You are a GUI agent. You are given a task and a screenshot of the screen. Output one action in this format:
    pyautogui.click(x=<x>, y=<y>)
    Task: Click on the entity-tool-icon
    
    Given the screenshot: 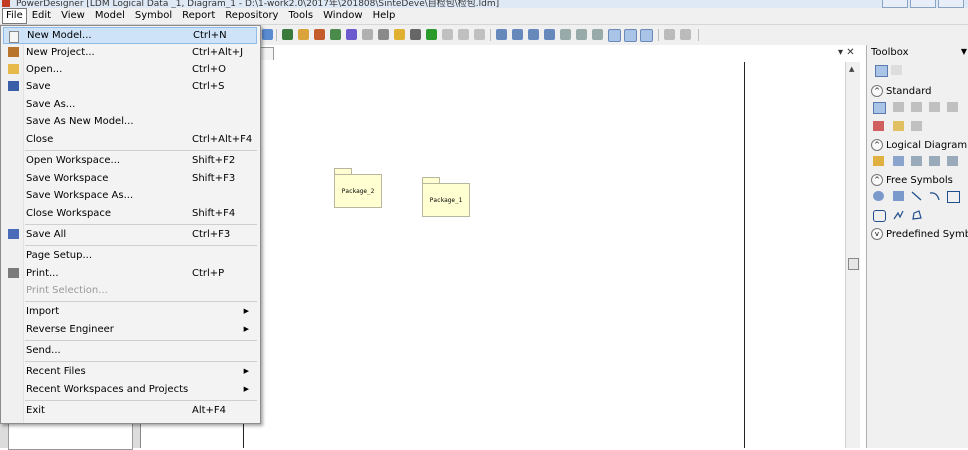 What is the action you would take?
    pyautogui.click(x=898, y=161)
    